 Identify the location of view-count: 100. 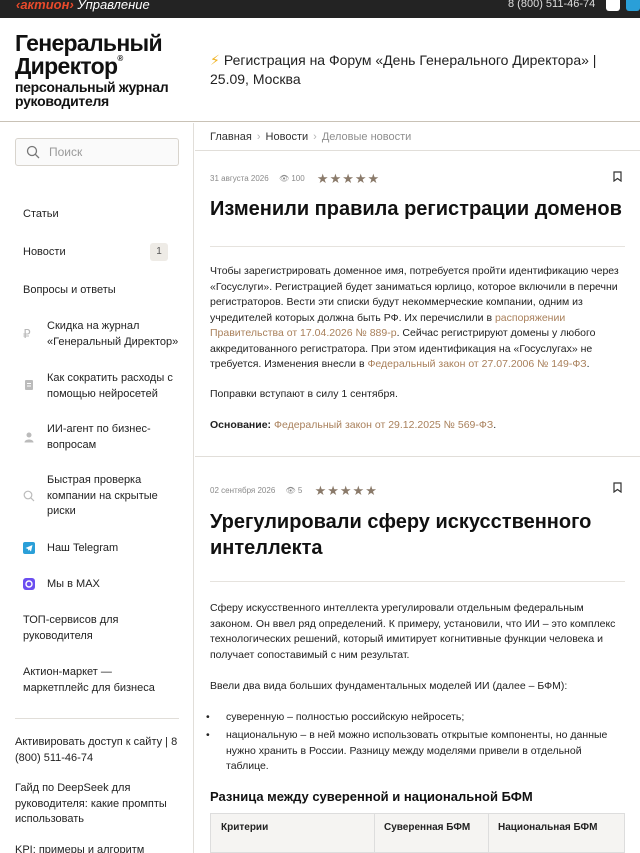
(298, 178).